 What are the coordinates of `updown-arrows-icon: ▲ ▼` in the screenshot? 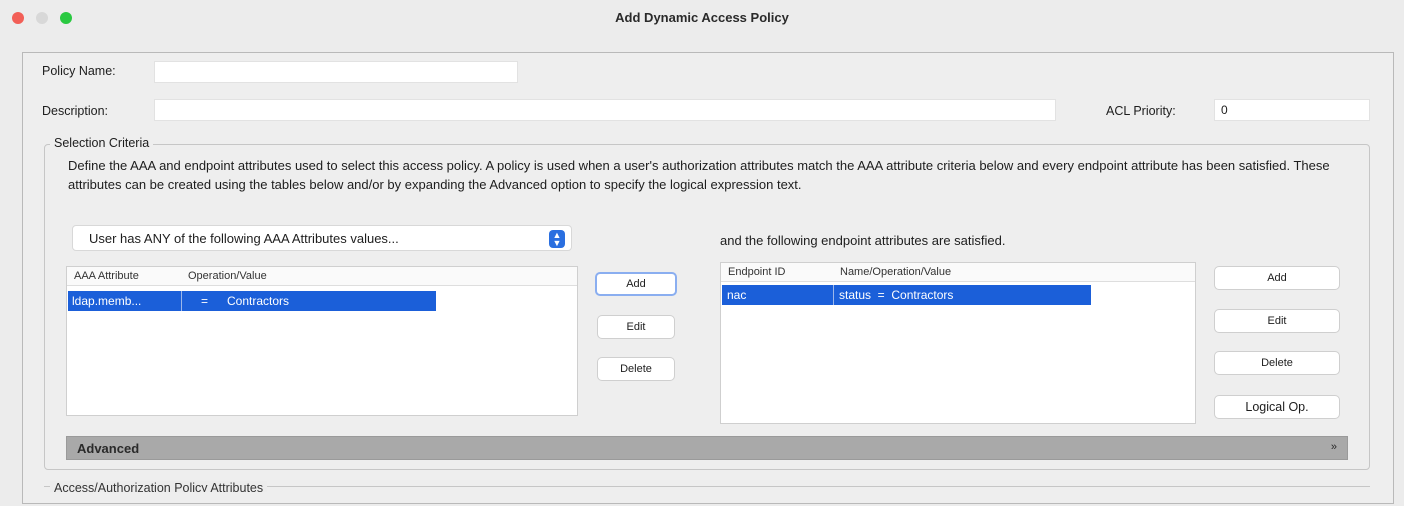 It's located at (557, 239).